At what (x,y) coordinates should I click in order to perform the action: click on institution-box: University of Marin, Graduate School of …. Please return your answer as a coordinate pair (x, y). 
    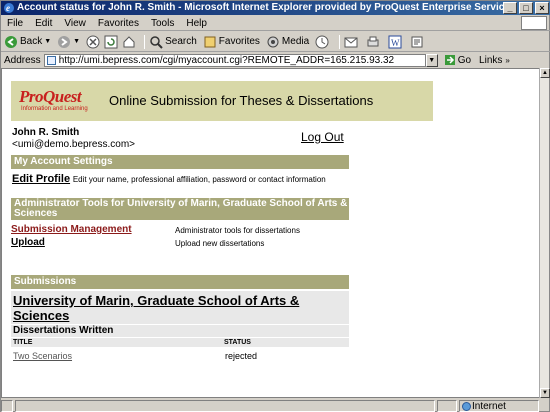
    Looking at the image, I should click on (180, 307).